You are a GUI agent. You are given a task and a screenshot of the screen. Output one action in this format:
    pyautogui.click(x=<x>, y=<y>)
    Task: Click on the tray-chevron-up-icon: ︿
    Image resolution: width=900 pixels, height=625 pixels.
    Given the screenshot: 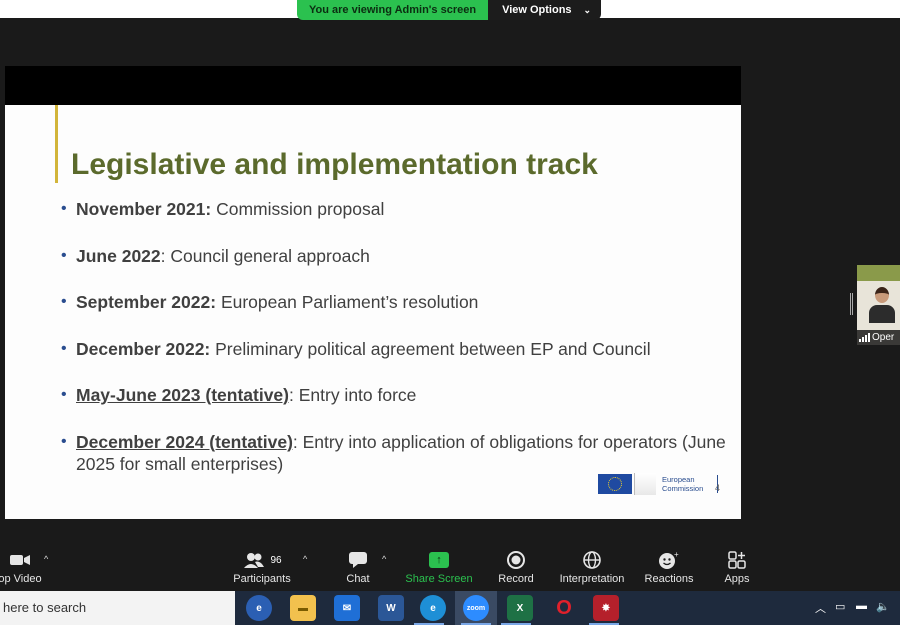 What is the action you would take?
    pyautogui.click(x=820, y=608)
    